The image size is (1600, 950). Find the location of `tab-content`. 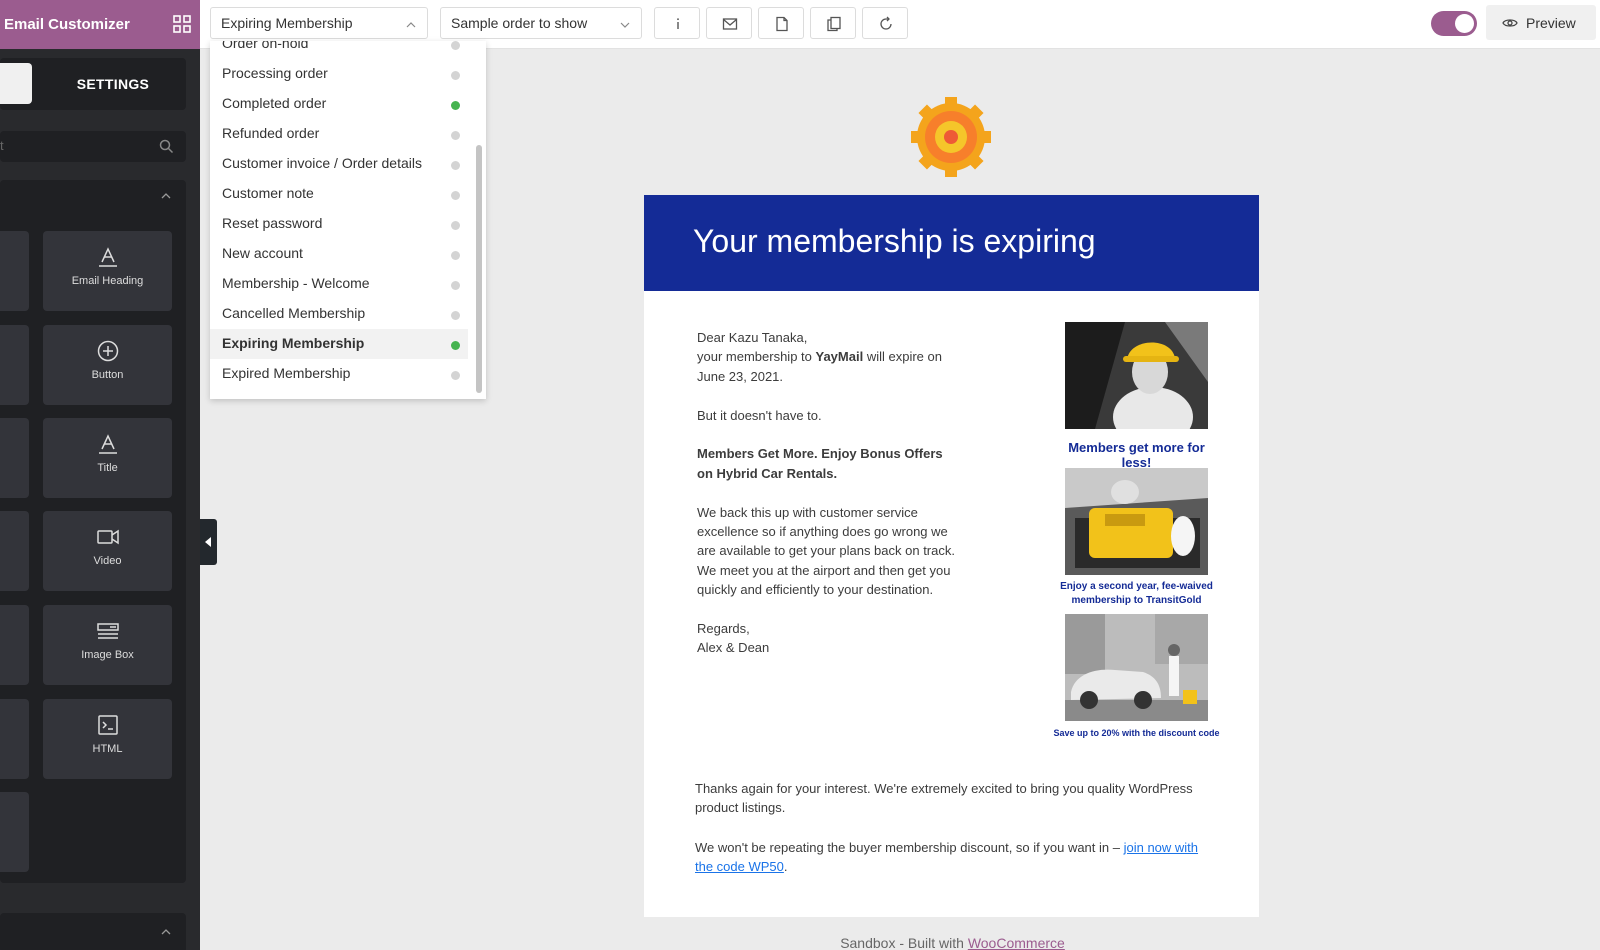

tab-content is located at coordinates (16, 83).